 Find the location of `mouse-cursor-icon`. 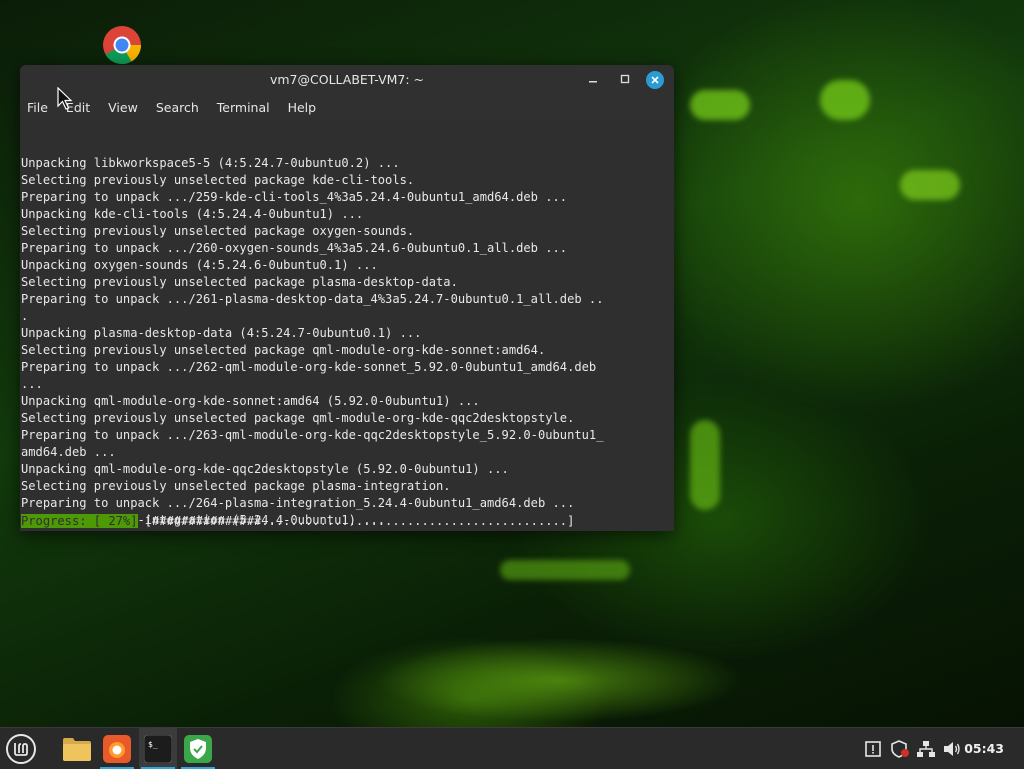

mouse-cursor-icon is located at coordinates (65, 98).